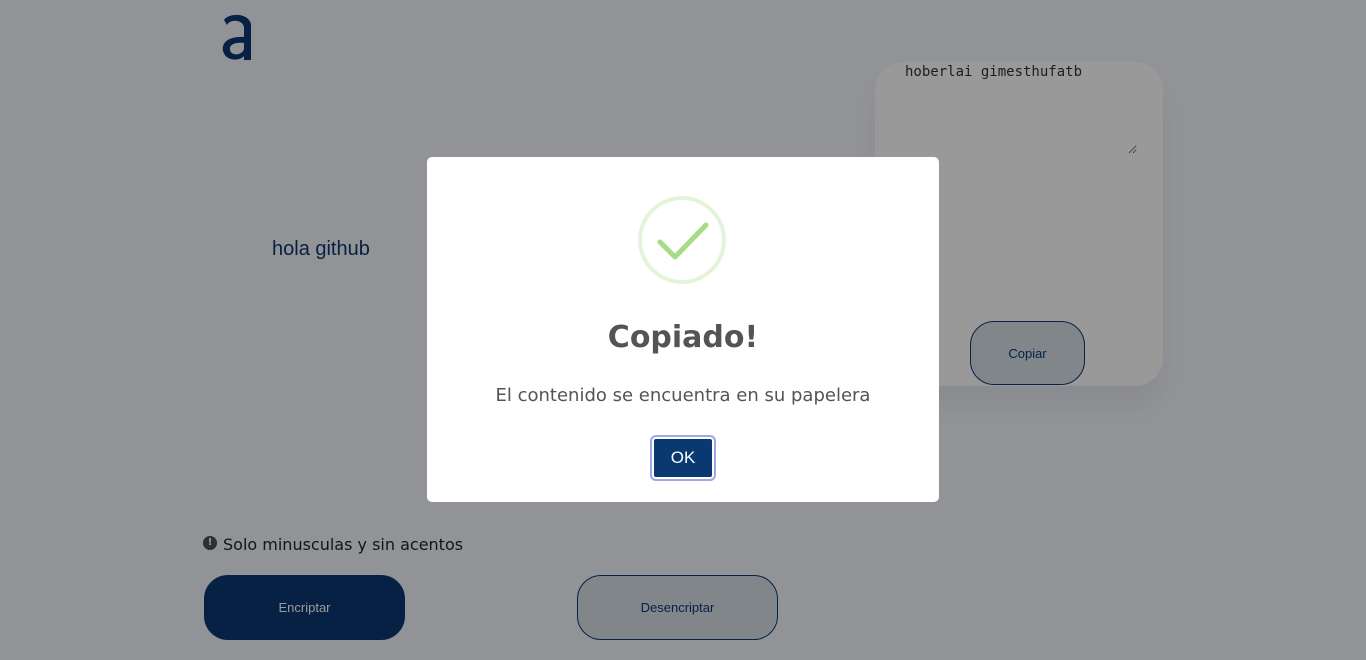 The height and width of the screenshot is (660, 1366). I want to click on success-check-icon, so click(682, 240).